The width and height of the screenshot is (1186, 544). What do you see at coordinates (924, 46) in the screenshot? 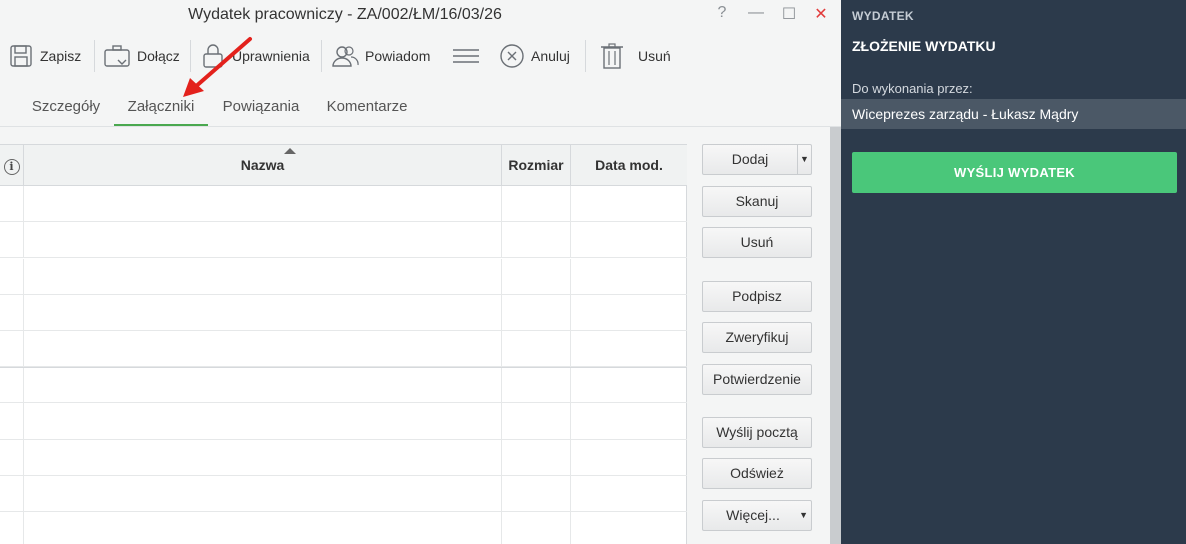
I see `workflow-step-title: ZŁOŻENIE WYDATKU` at bounding box center [924, 46].